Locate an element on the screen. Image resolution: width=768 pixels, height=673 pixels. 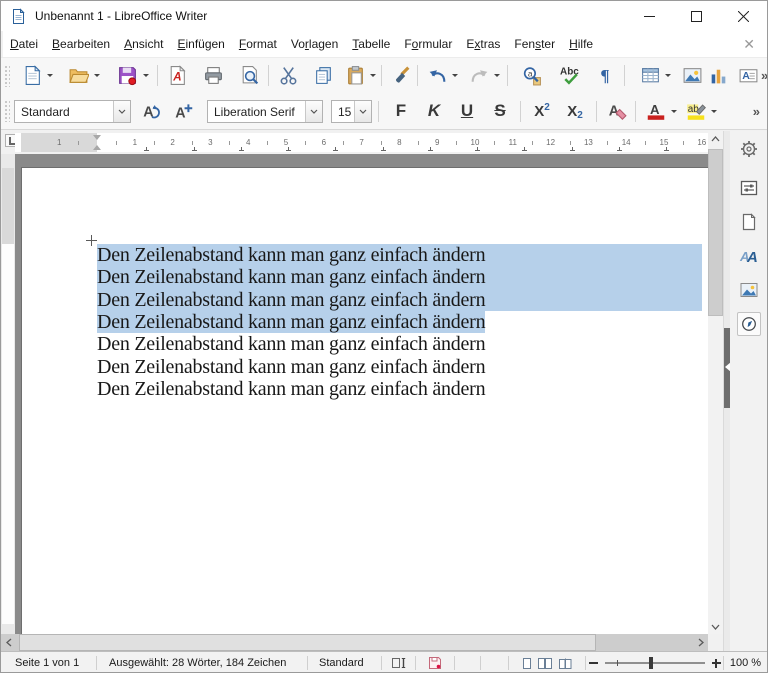
insert-textbox-button: A is located at coordinates (748, 76).